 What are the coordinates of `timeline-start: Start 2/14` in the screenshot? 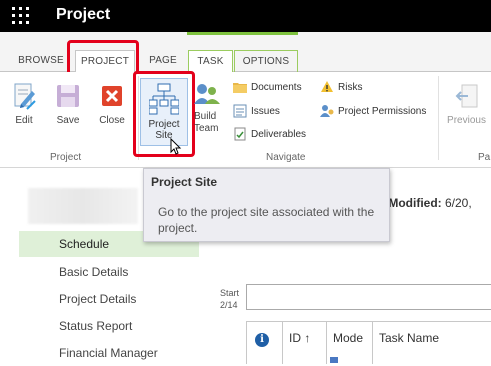 It's located at (229, 299).